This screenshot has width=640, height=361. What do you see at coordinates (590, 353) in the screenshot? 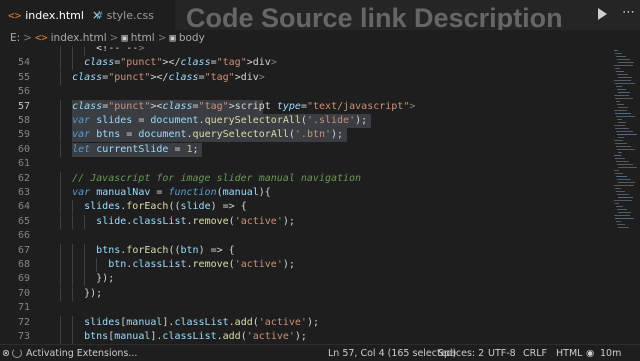
I see `broadcast-icon: ◉` at bounding box center [590, 353].